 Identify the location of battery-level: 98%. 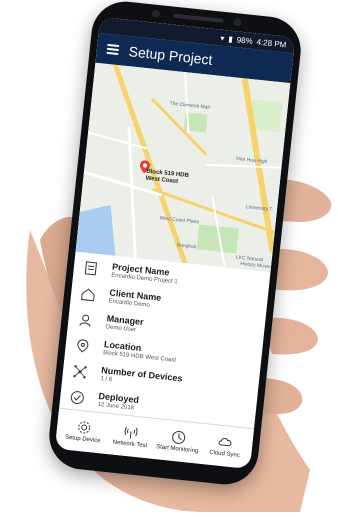
(245, 40).